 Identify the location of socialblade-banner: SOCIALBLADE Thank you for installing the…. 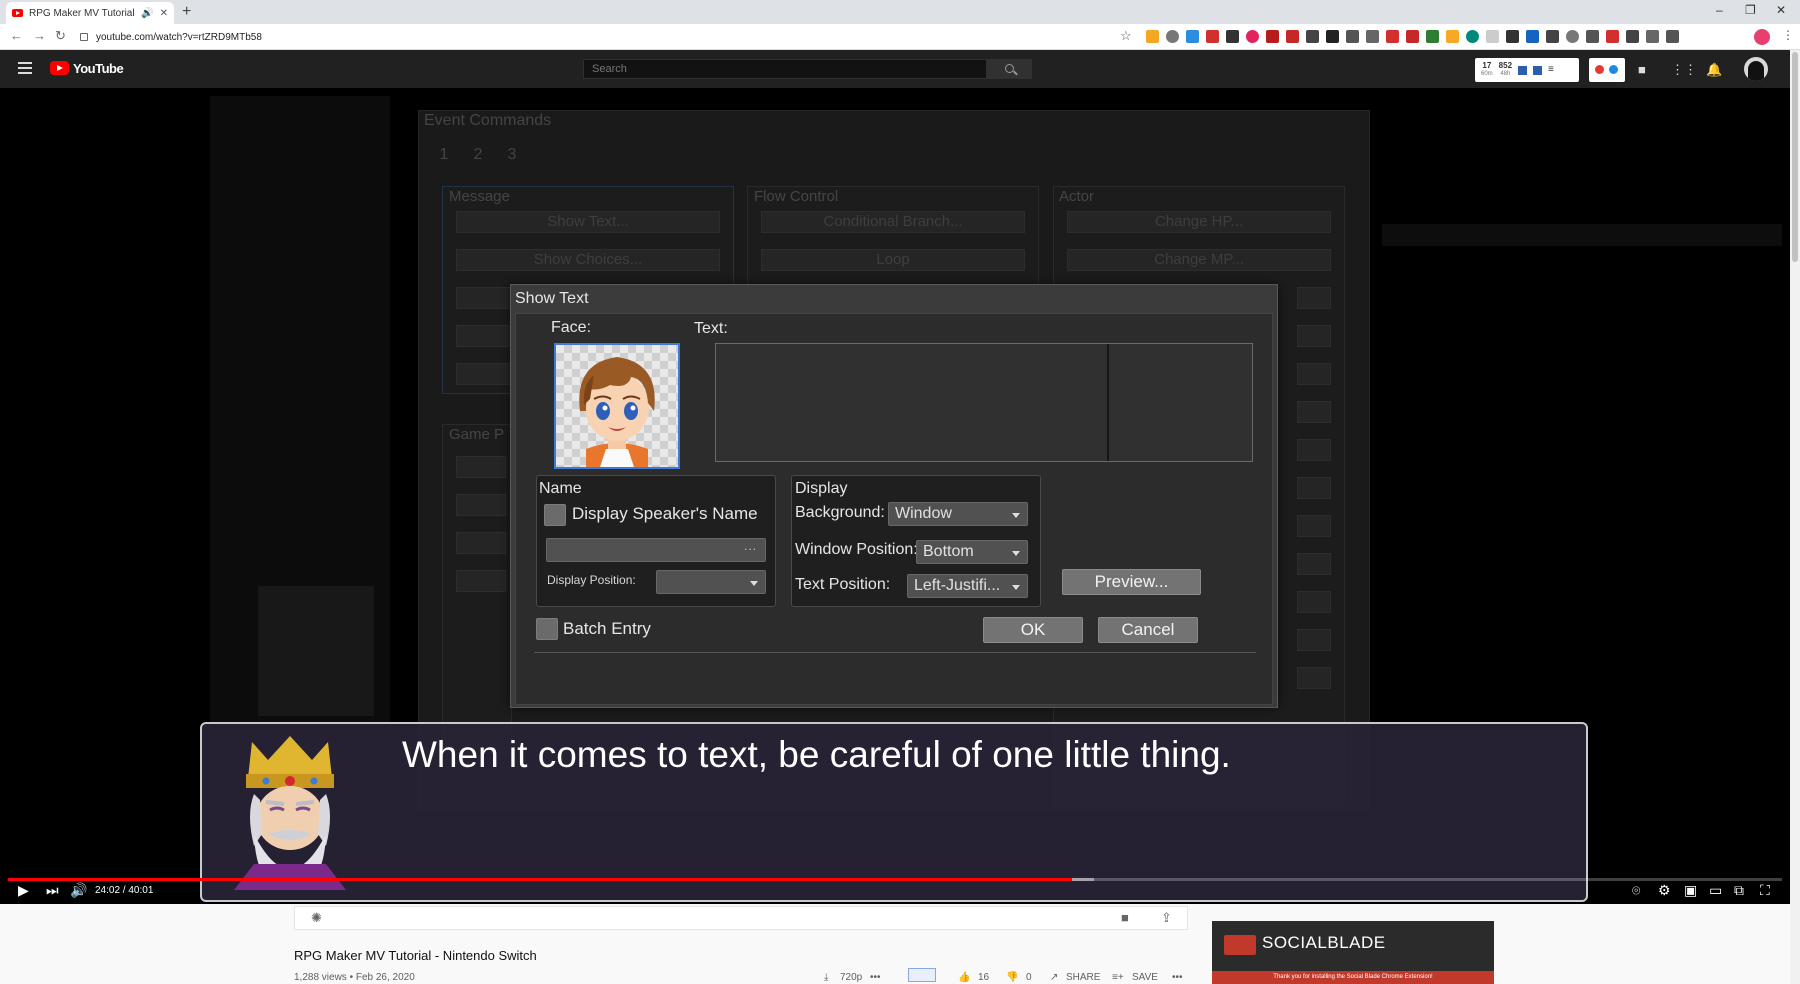
(1353, 952).